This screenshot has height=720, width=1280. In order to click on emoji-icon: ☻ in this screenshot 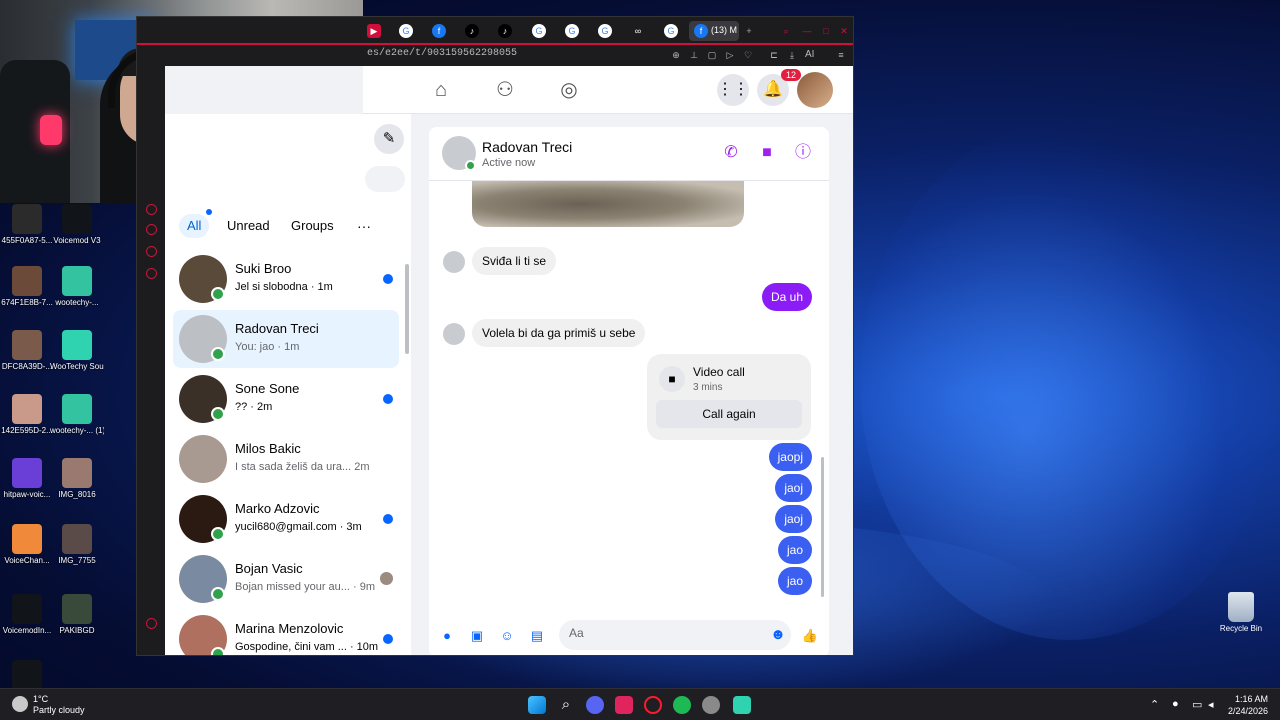, I will do `click(778, 635)`.